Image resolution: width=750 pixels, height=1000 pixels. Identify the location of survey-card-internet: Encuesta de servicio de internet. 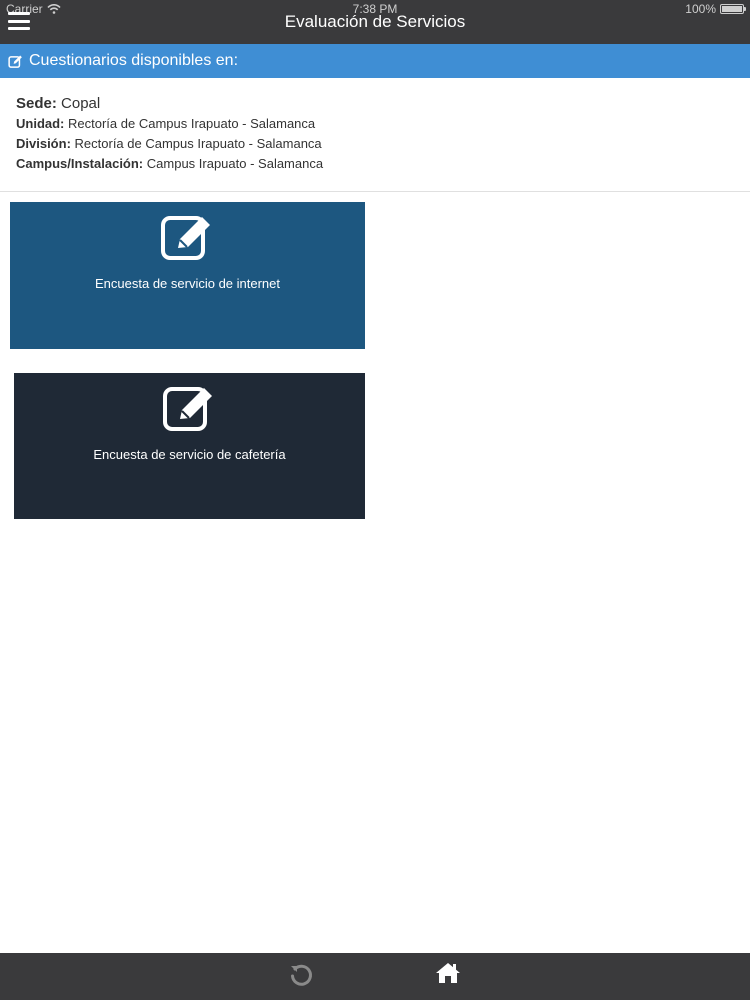
(187, 275).